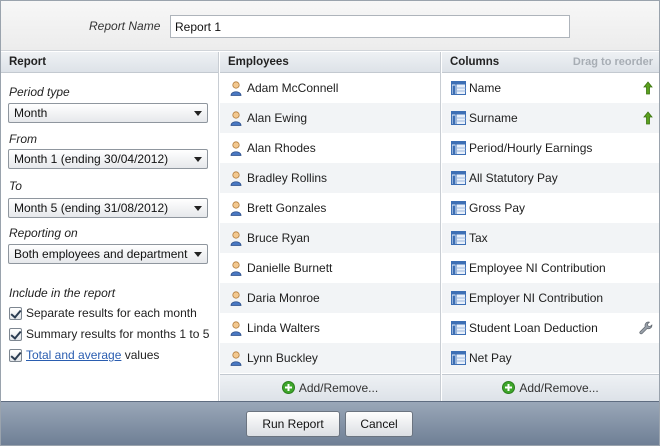  What do you see at coordinates (513, 178) in the screenshot?
I see `column-name: All Statutory Pay` at bounding box center [513, 178].